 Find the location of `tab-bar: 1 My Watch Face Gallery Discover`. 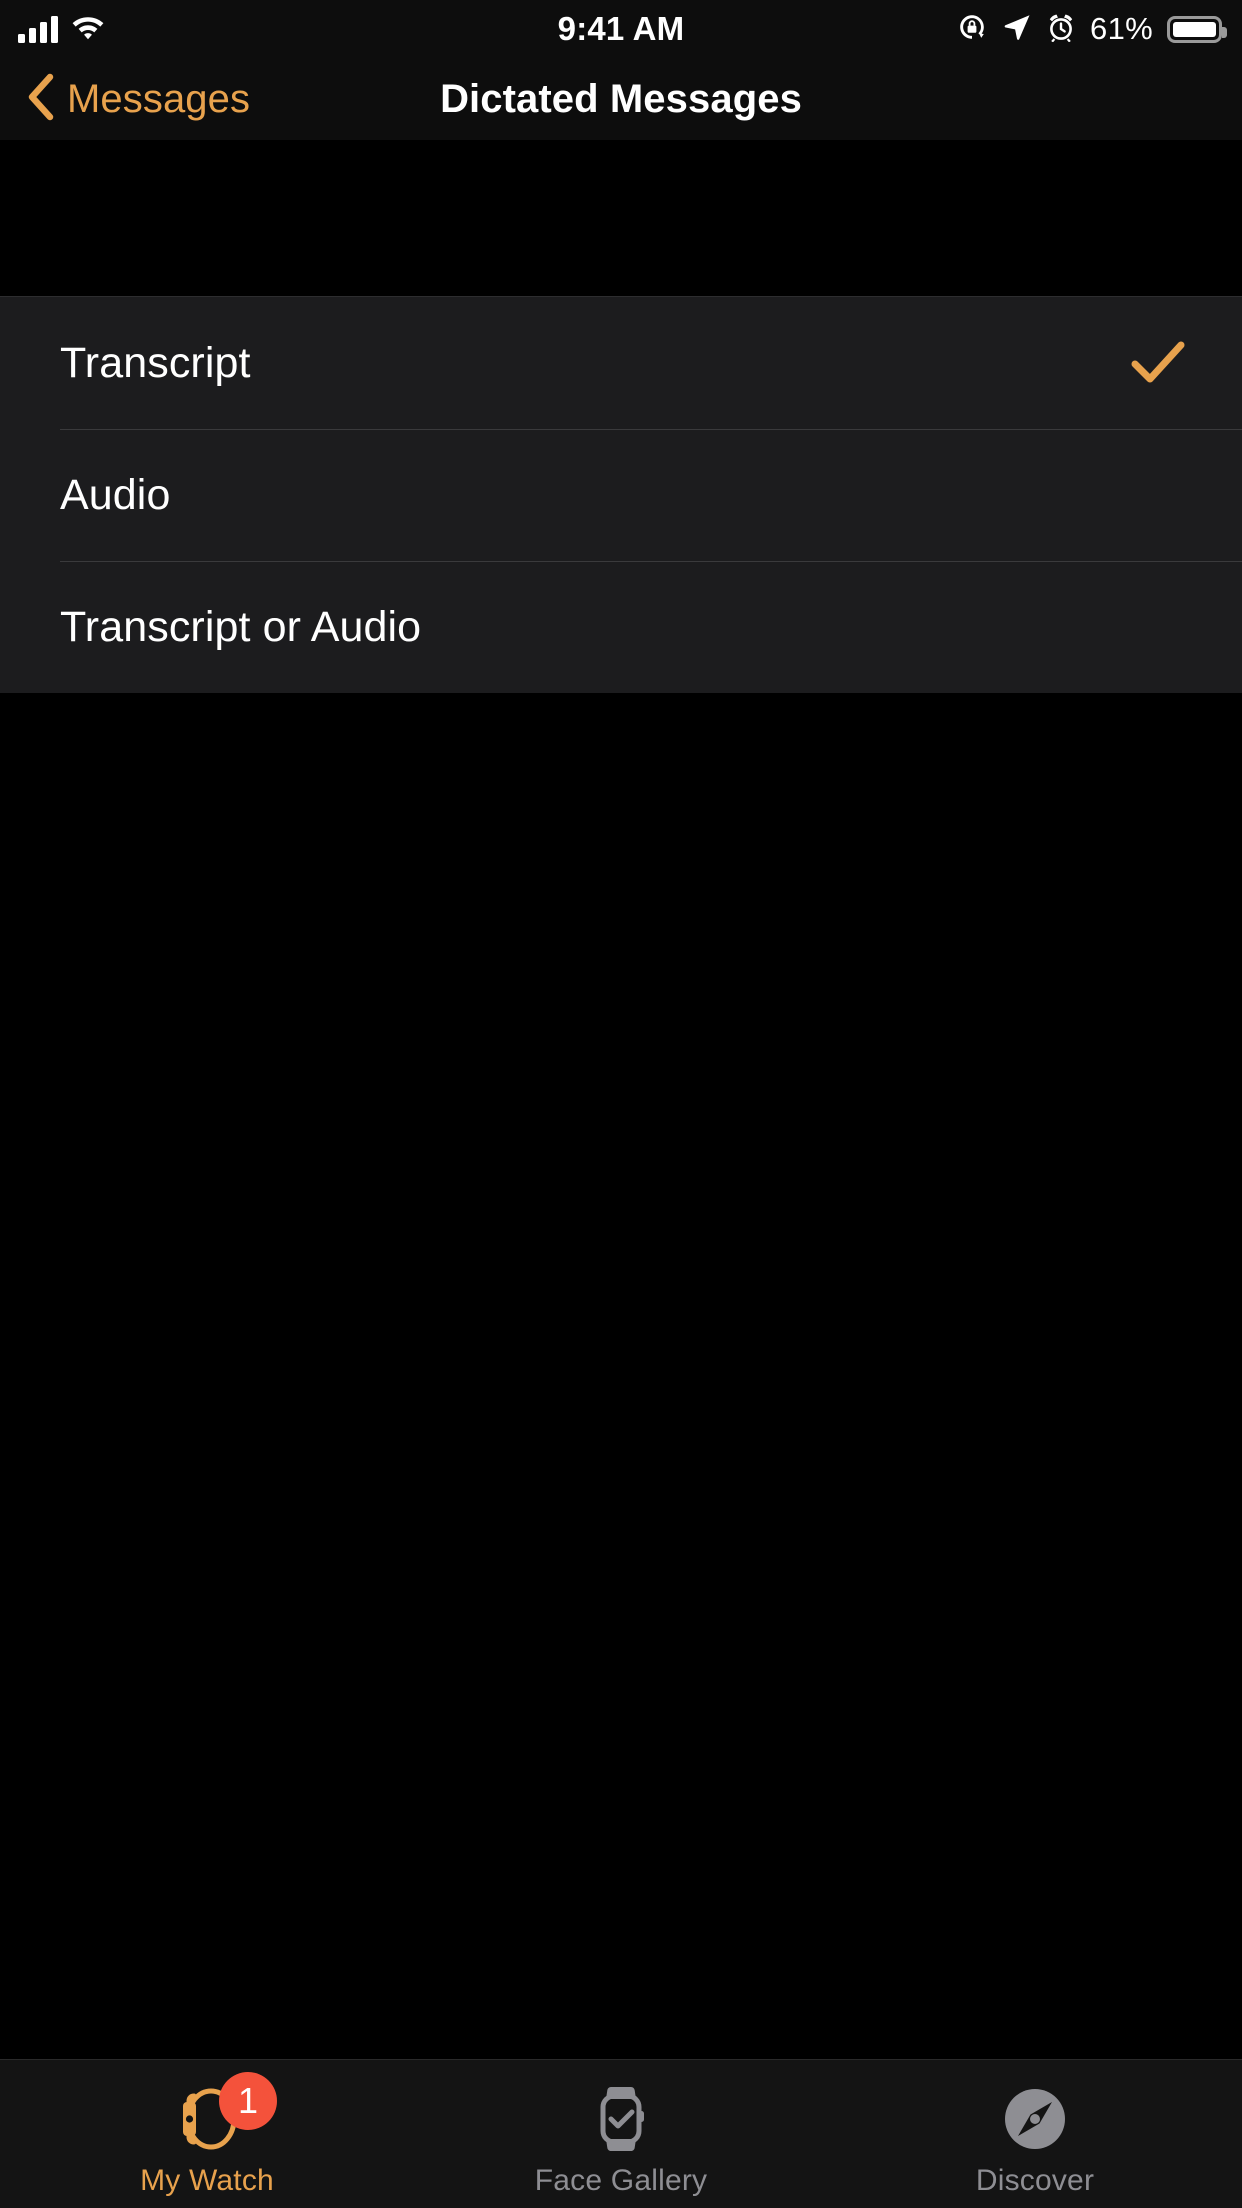

tab-bar: 1 My Watch Face Gallery Discover is located at coordinates (621, 2133).